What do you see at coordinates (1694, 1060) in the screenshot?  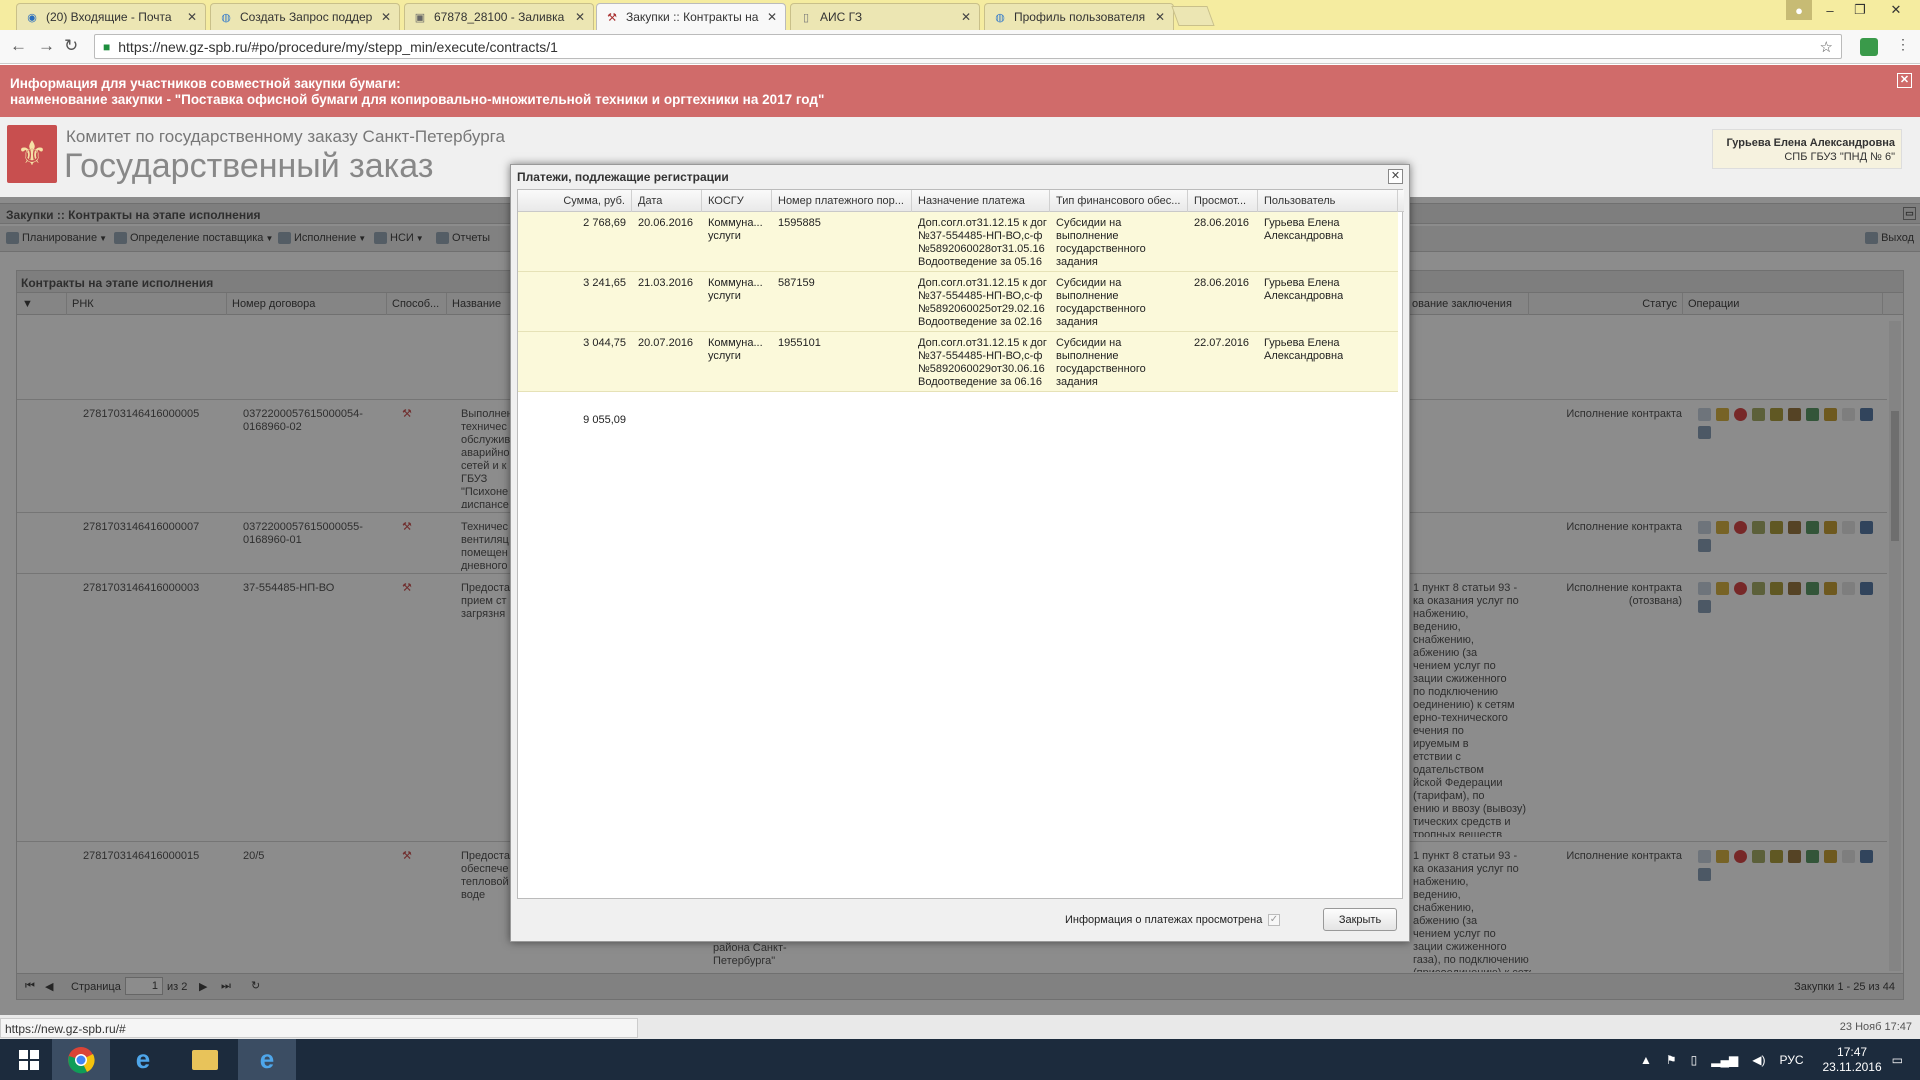 I see `battery-icon: ▯` at bounding box center [1694, 1060].